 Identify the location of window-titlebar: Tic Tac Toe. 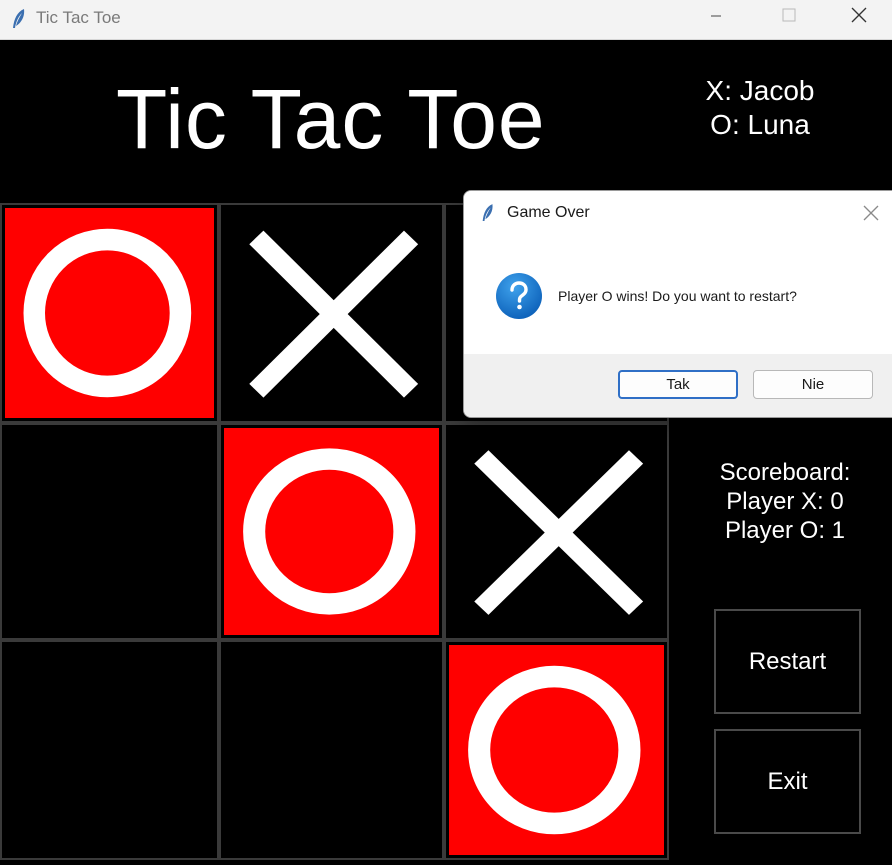
(446, 20).